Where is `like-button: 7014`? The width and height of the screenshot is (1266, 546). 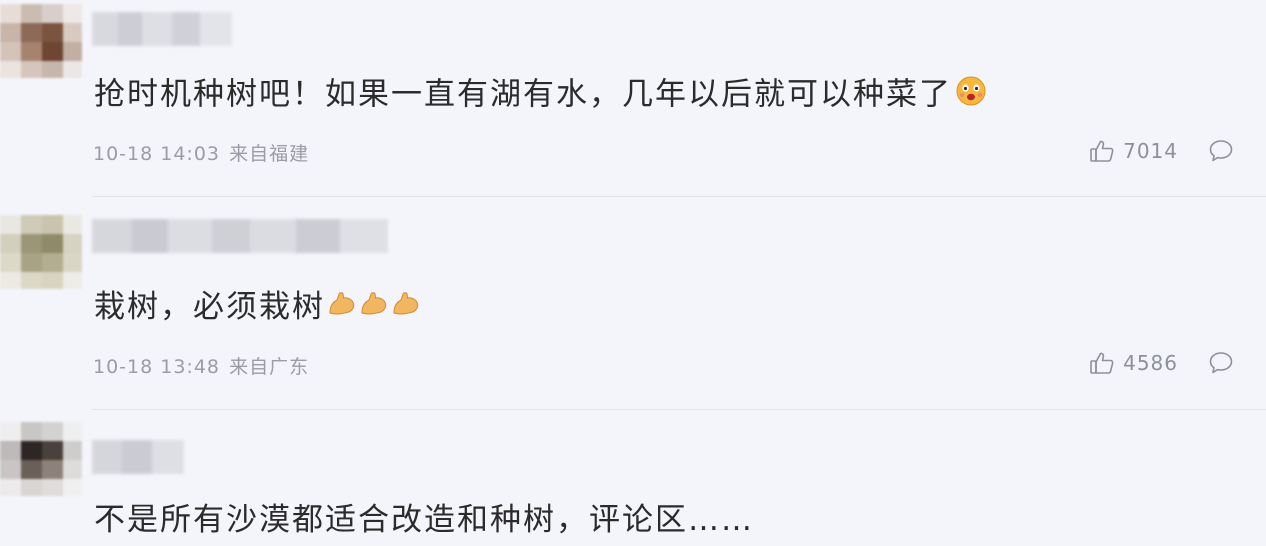 like-button: 7014 is located at coordinates (1133, 151).